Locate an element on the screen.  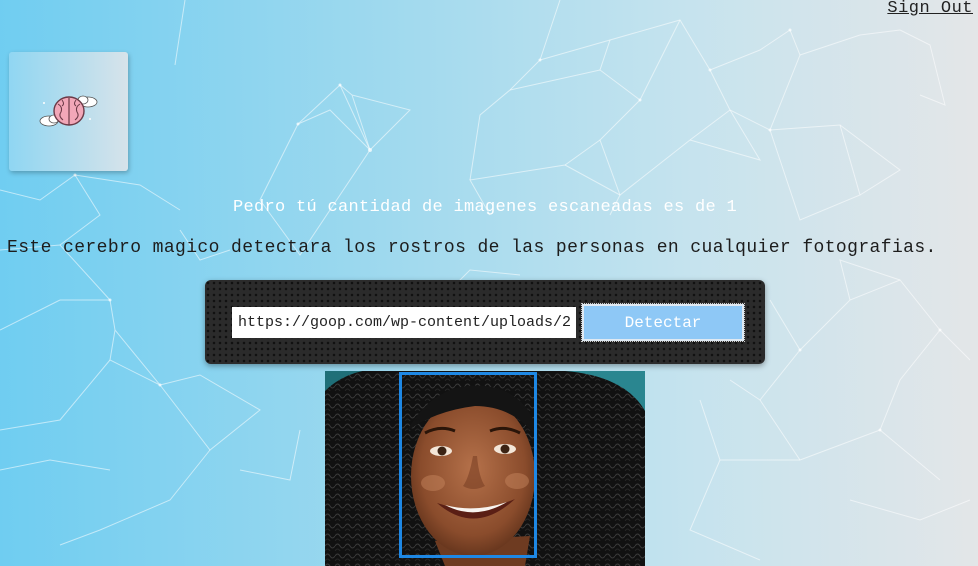
image-url-input is located at coordinates (404, 322).